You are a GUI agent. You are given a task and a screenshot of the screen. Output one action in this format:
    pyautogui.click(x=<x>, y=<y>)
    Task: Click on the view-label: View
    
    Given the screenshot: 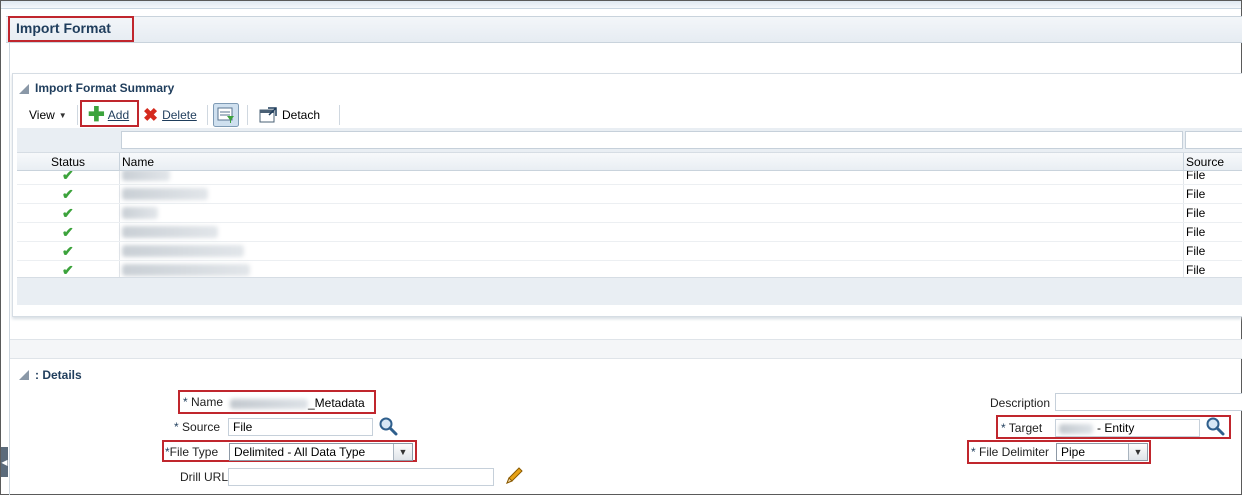 What is the action you would take?
    pyautogui.click(x=42, y=115)
    